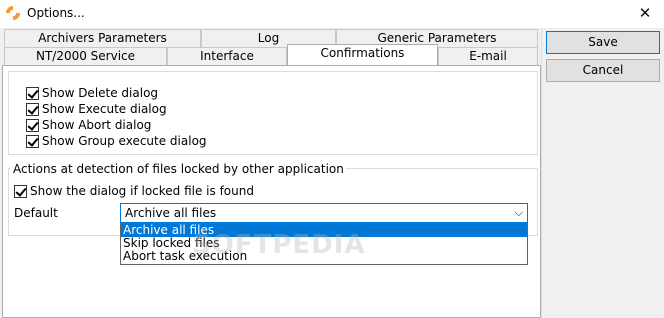 This screenshot has height=318, width=664. Describe the element at coordinates (142, 191) in the screenshot. I see `checkbox-label: Show the dialog if locked file is found` at that location.